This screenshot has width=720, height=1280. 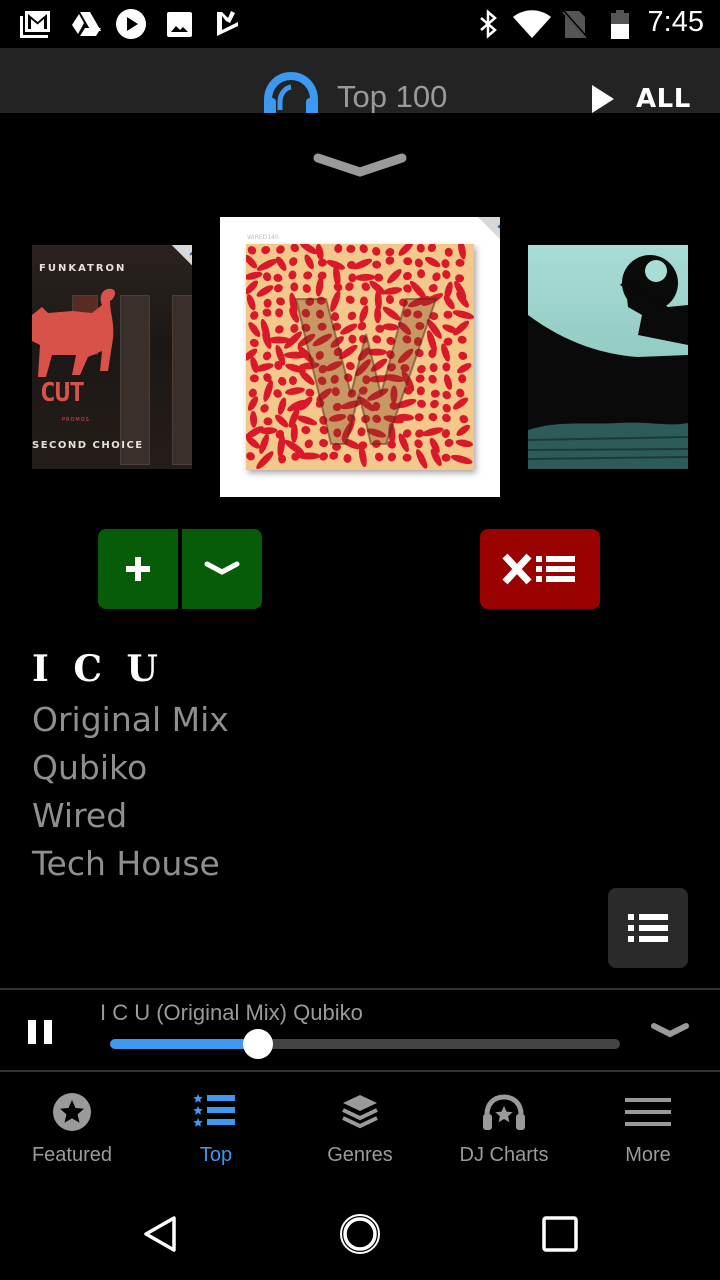 I want to click on gmail-icon, so click(x=35, y=24).